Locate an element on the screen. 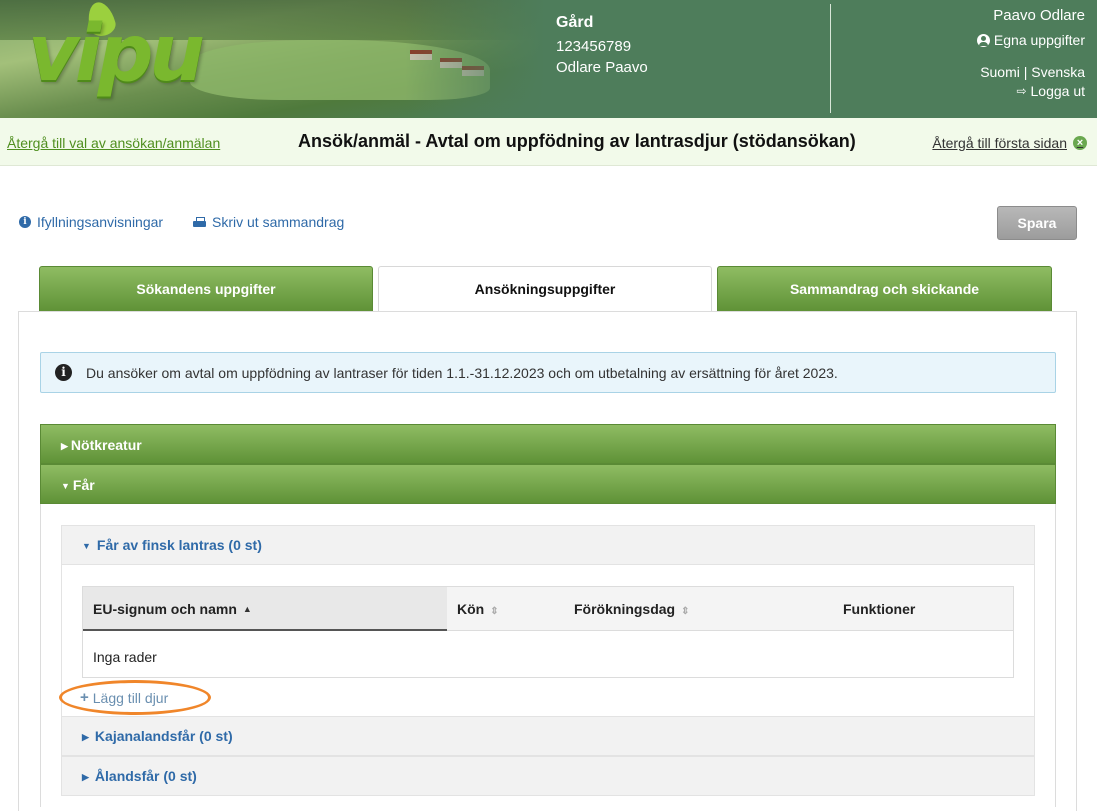 This screenshot has width=1097, height=811. column-header-functions: Funktioner is located at coordinates (923, 609).